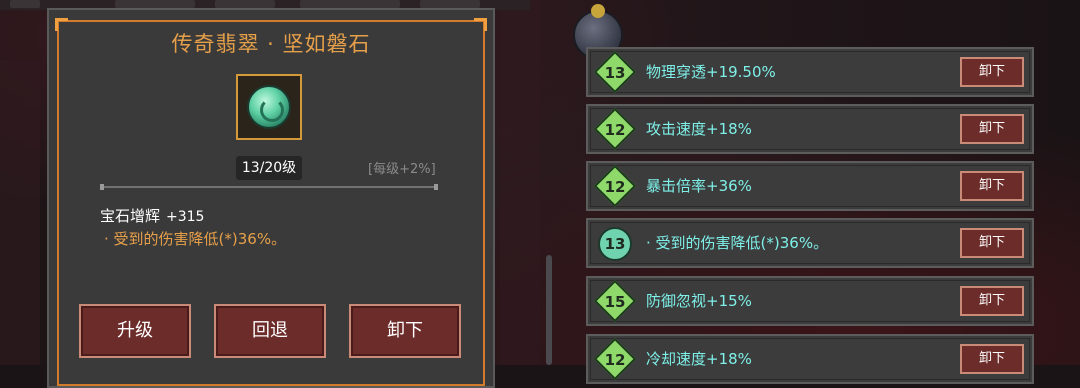 This screenshot has width=1080, height=388. Describe the element at coordinates (271, 44) in the screenshot. I see `gem-title: 传奇翡翠 · 坚如磐石` at that location.